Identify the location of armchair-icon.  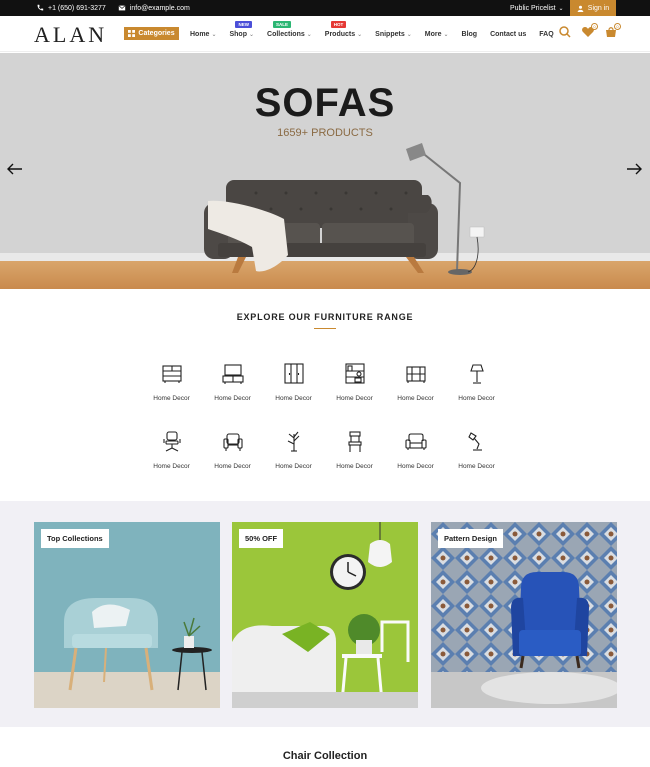
(232, 442).